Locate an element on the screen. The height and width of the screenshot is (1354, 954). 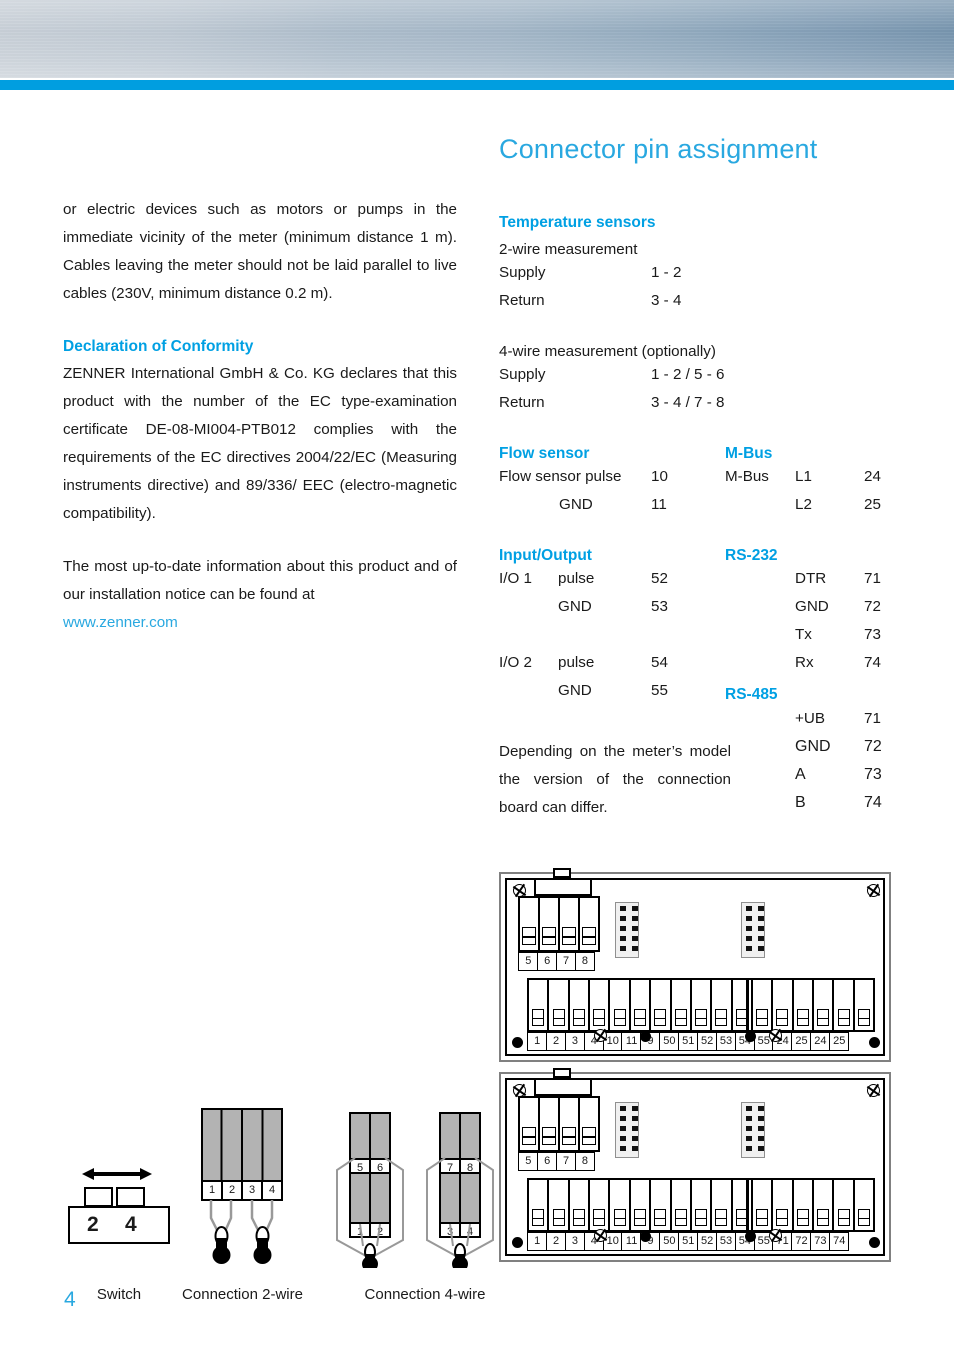
switch-label-right: 4 is located at coordinates (131, 1224).